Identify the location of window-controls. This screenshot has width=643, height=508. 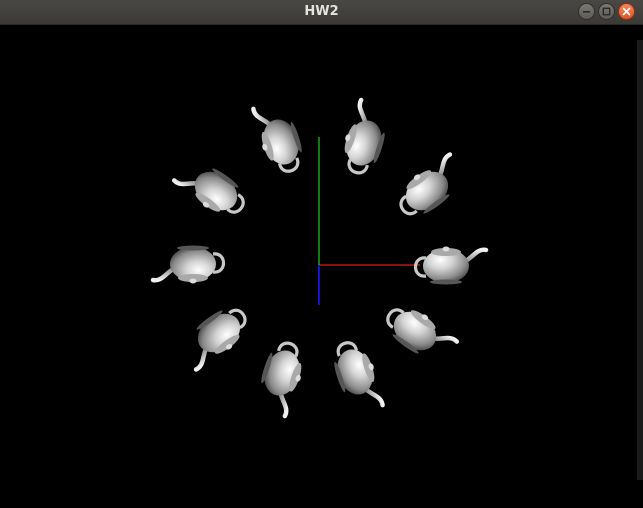
(606, 11).